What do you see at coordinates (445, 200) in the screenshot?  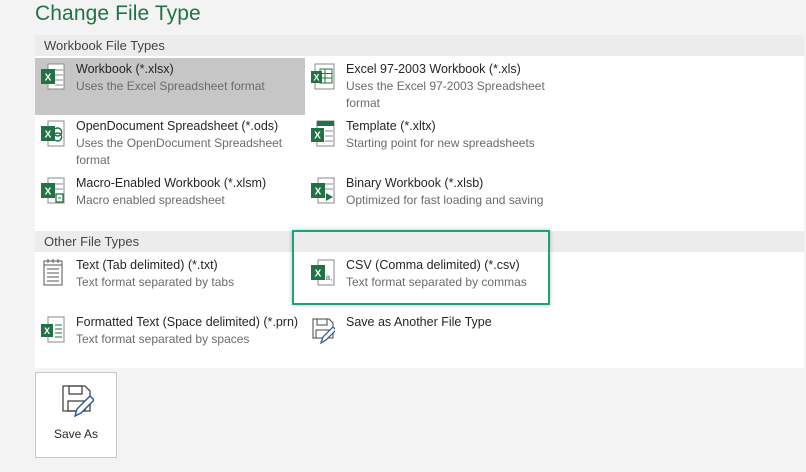 I see `file-type-desc: Optimized for fast loading and saving` at bounding box center [445, 200].